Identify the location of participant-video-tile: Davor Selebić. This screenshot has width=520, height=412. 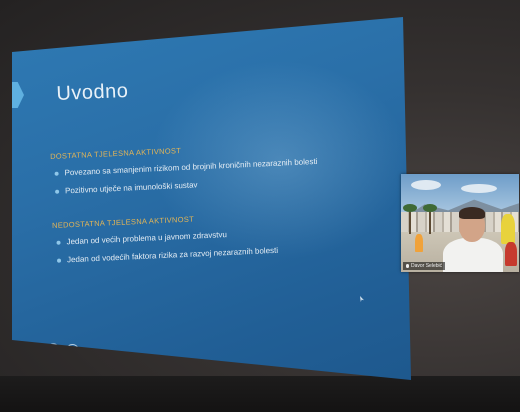
(460, 223).